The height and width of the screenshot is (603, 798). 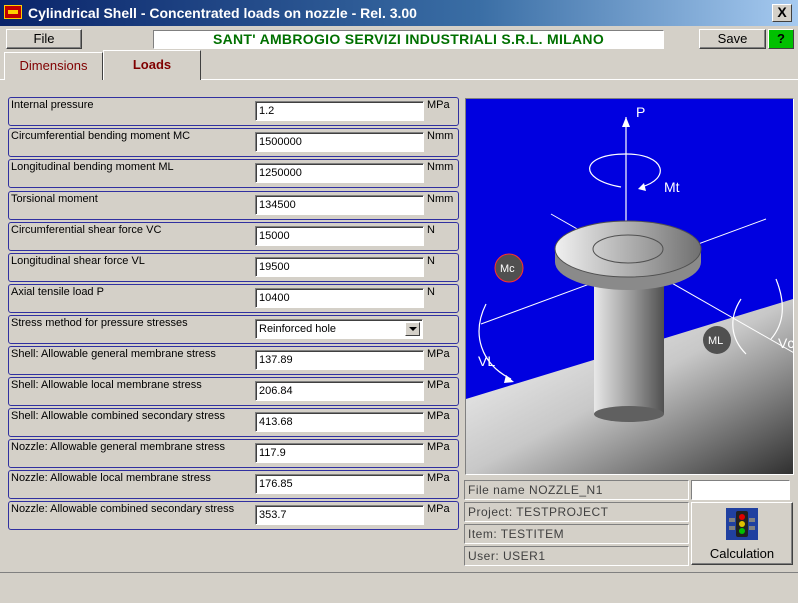 What do you see at coordinates (233, 298) in the screenshot?
I see `field-row: Axial tensile load P 10400 N` at bounding box center [233, 298].